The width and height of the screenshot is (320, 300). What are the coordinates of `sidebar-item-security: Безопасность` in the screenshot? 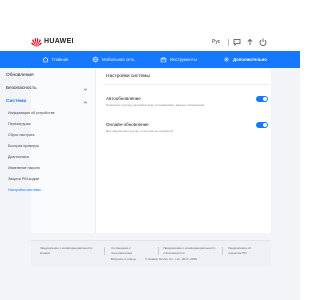 It's located at (21, 88).